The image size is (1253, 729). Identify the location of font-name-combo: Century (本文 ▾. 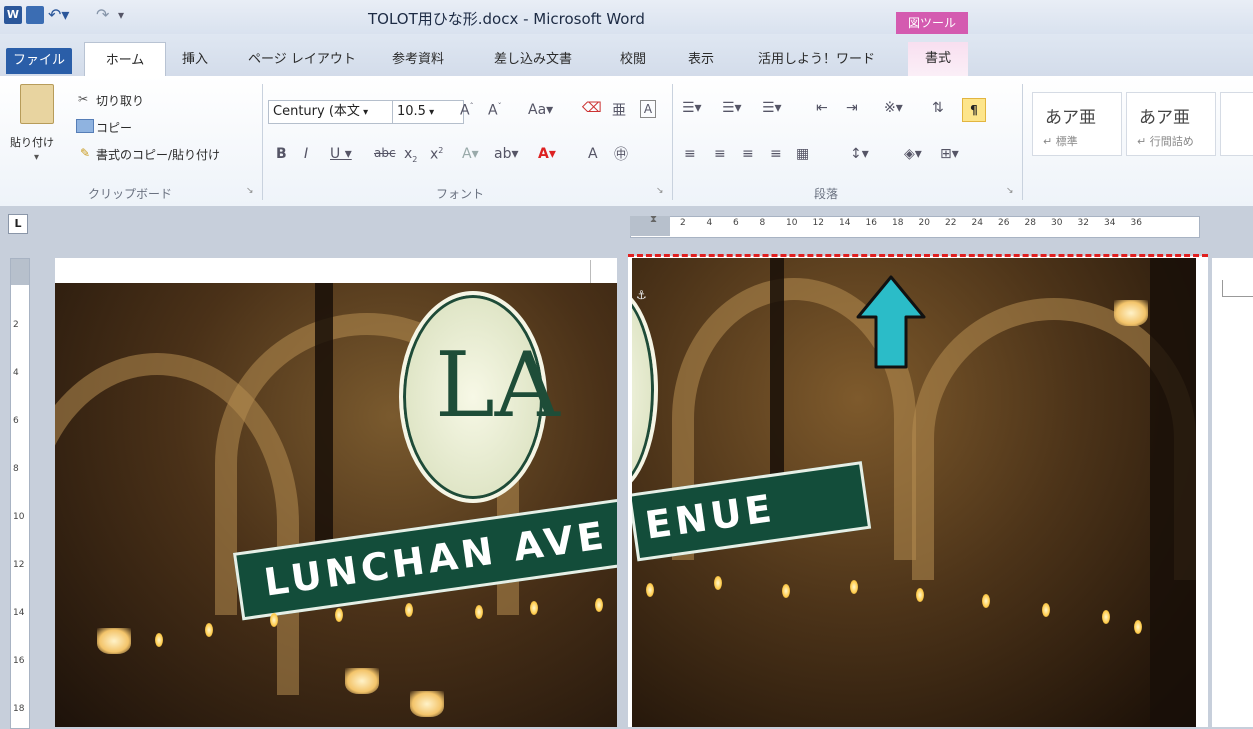
(331, 112).